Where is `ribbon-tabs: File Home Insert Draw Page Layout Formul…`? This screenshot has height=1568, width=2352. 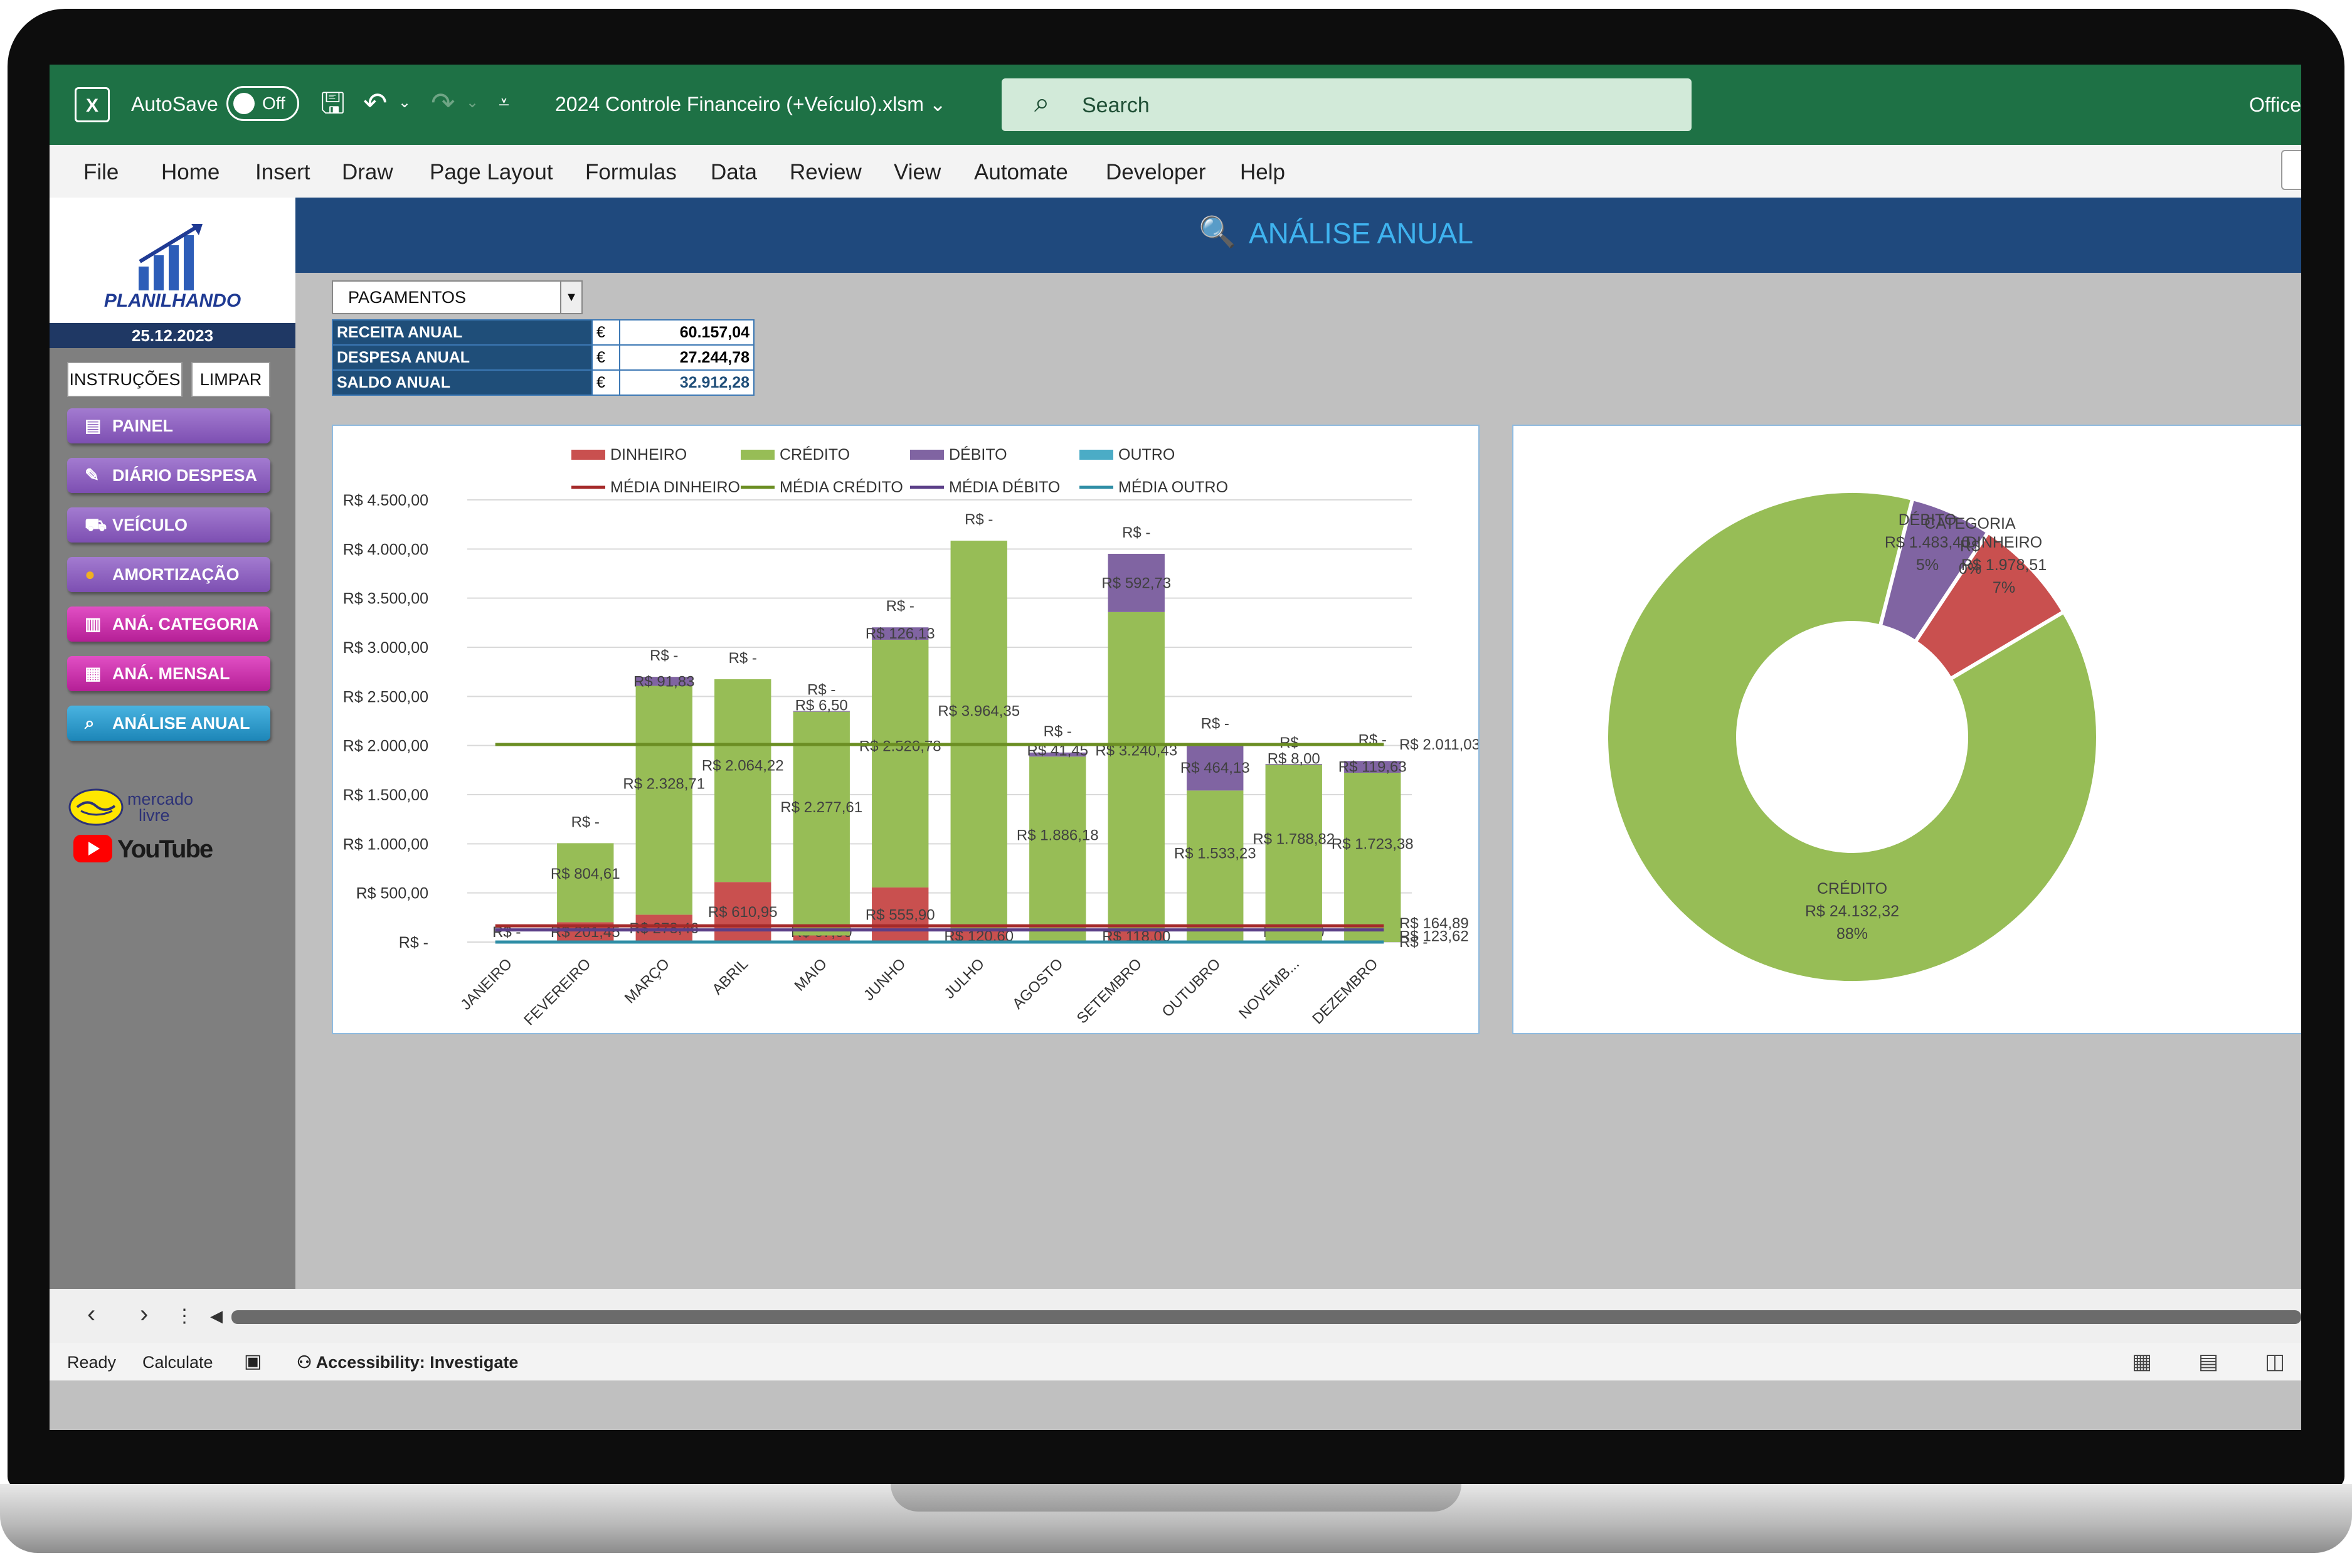 ribbon-tabs: File Home Insert Draw Page Layout Formul… is located at coordinates (1175, 171).